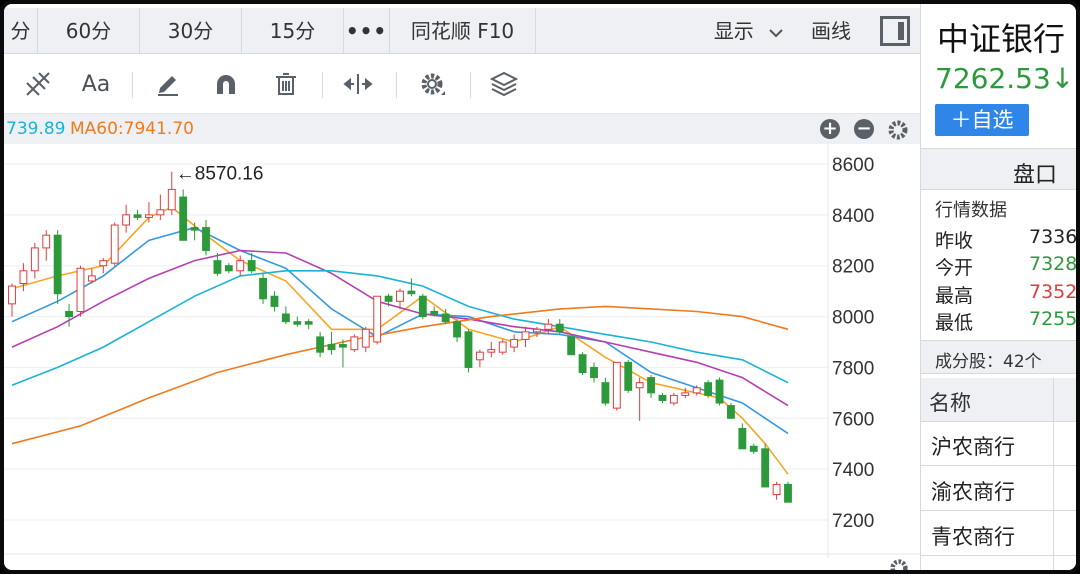 The image size is (1080, 574). What do you see at coordinates (830, 129) in the screenshot?
I see `zoom-in-icon: +` at bounding box center [830, 129].